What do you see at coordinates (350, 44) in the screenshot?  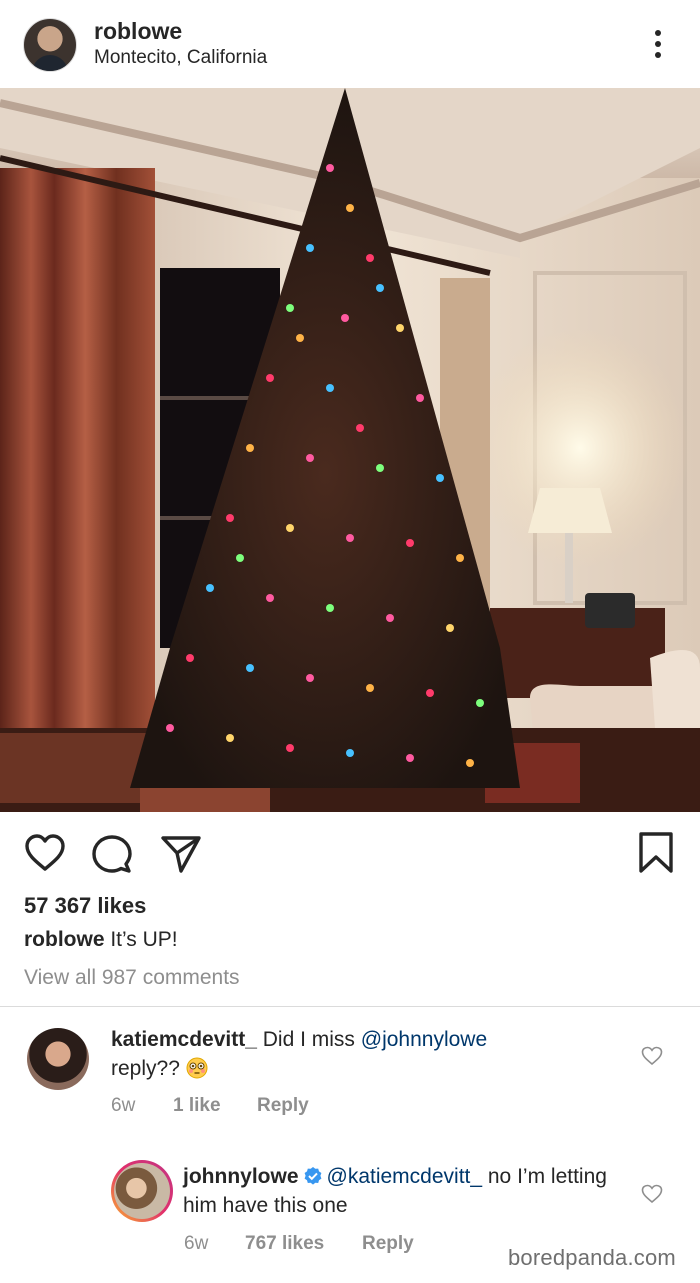 I see `post-header: roblowe Montecito, California` at bounding box center [350, 44].